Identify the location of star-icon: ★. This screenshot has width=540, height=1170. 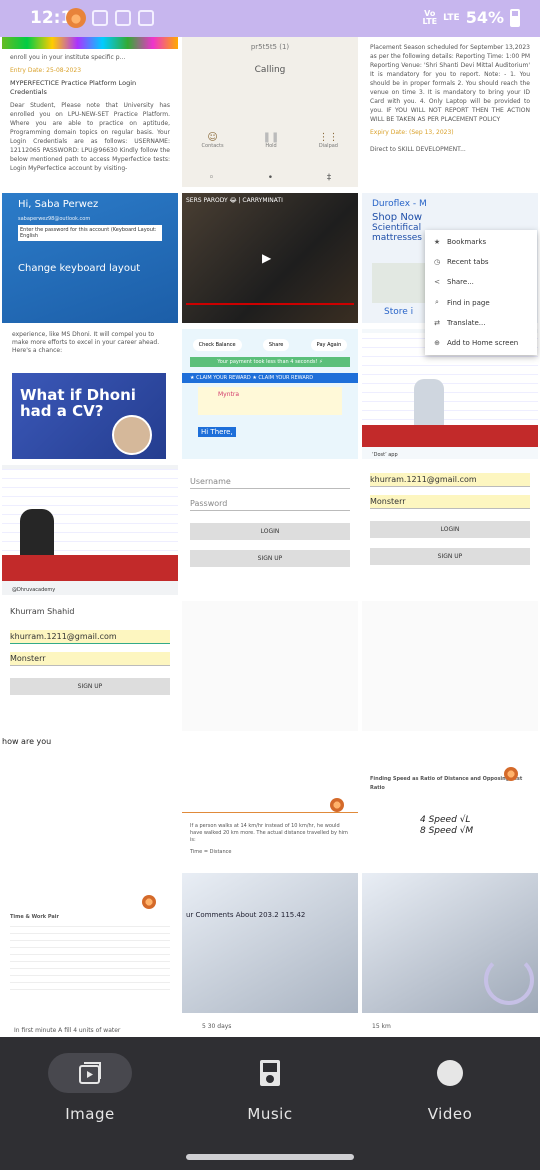
(437, 242).